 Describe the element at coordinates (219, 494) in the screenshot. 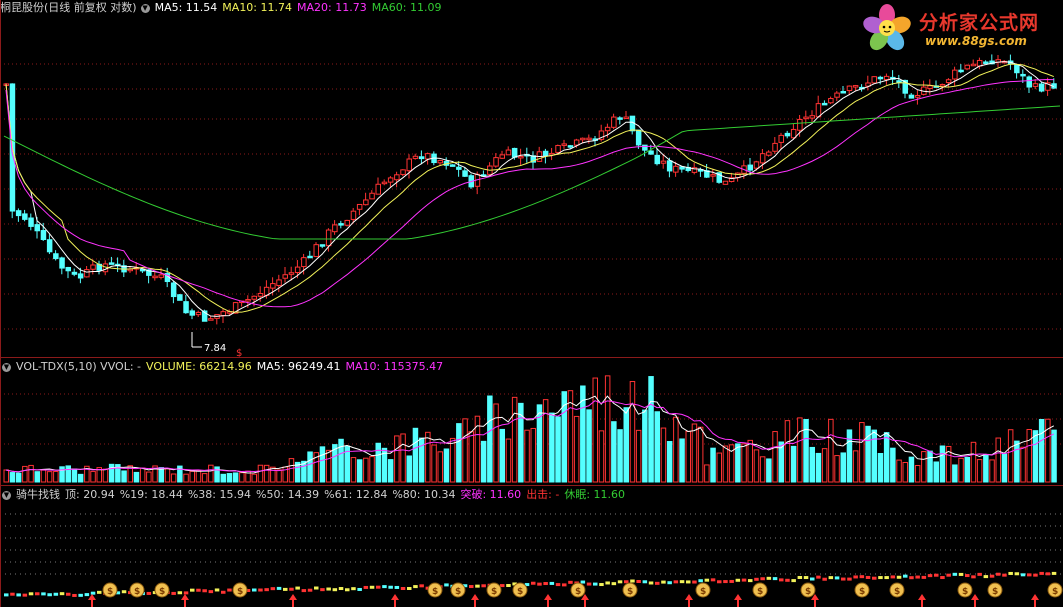

I see `bull-pct38: %38: 15.94` at that location.